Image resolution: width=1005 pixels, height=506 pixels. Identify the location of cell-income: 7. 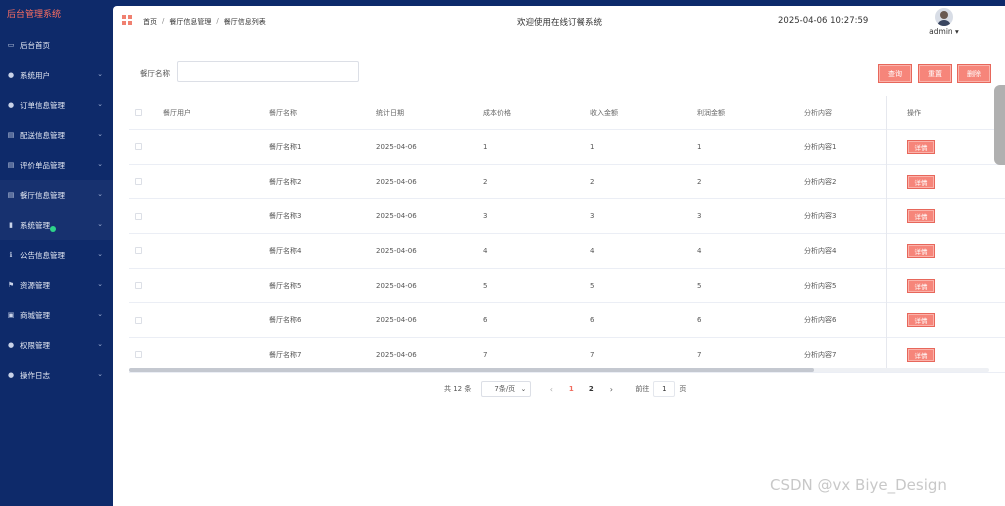
(592, 354).